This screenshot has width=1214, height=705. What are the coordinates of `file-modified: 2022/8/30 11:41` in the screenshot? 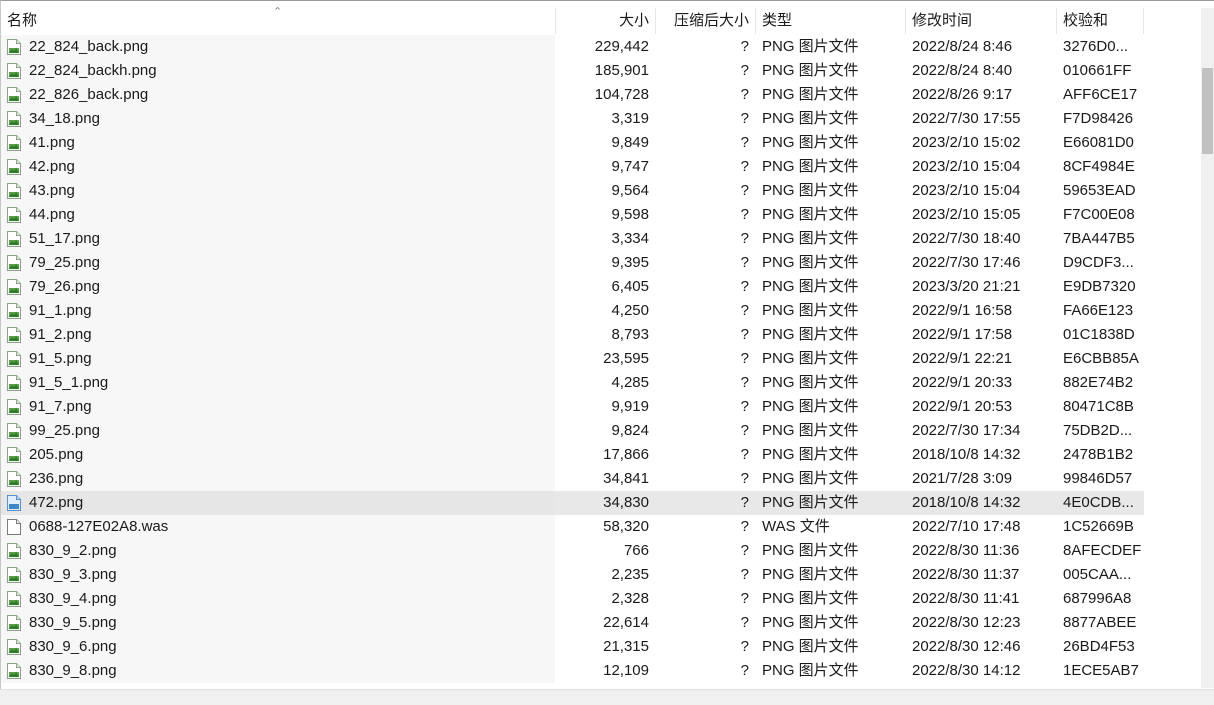 It's located at (966, 598).